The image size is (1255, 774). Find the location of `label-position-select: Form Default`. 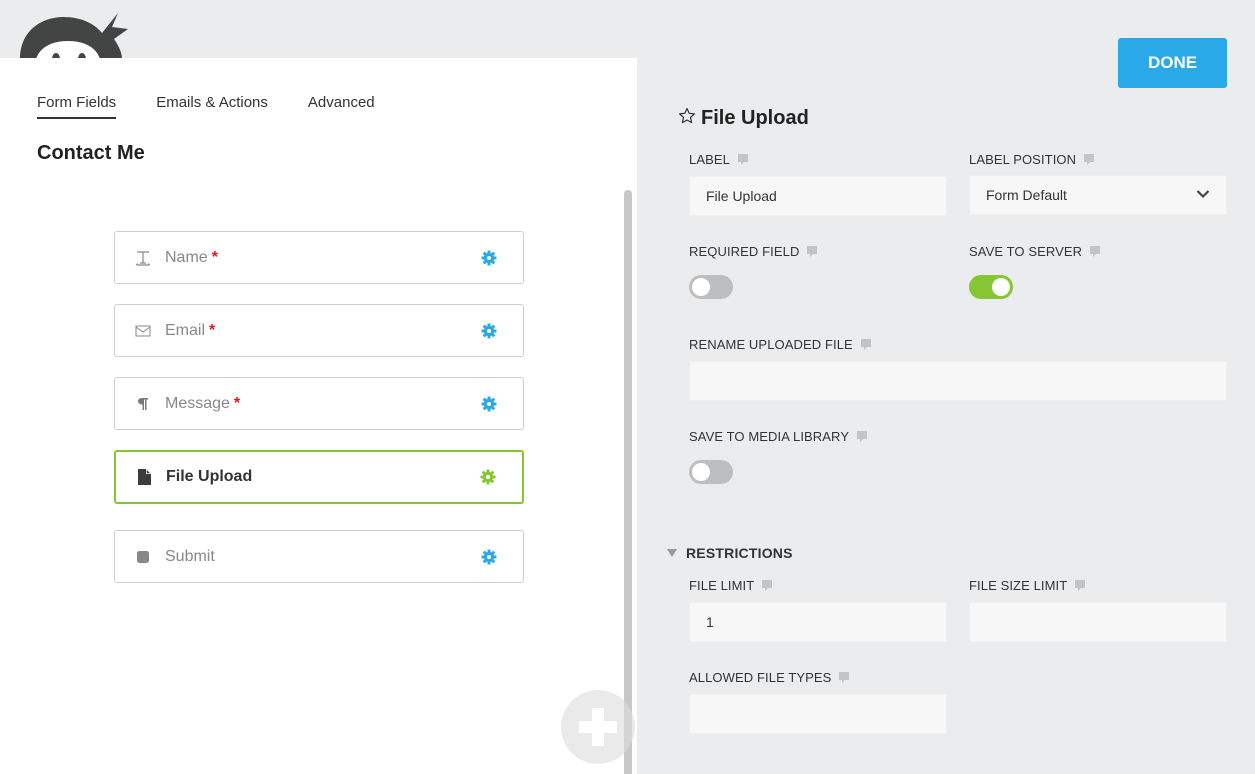

label-position-select: Form Default is located at coordinates (1098, 195).